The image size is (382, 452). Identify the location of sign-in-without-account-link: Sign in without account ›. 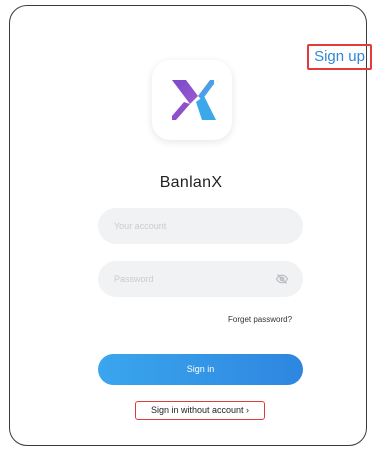
(200, 410).